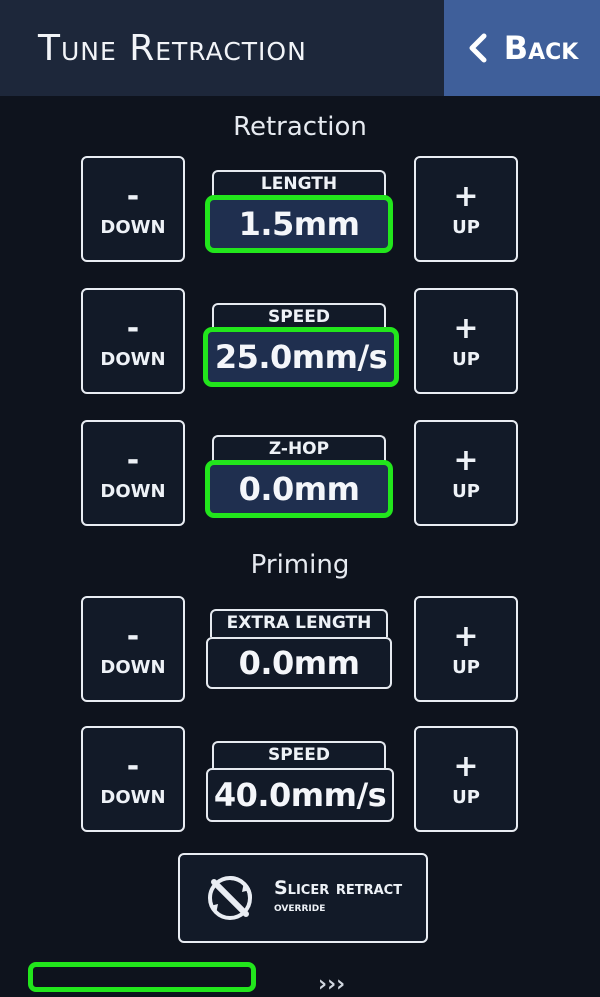  I want to click on priming-speed-down-button: - DOWN, so click(133, 779).